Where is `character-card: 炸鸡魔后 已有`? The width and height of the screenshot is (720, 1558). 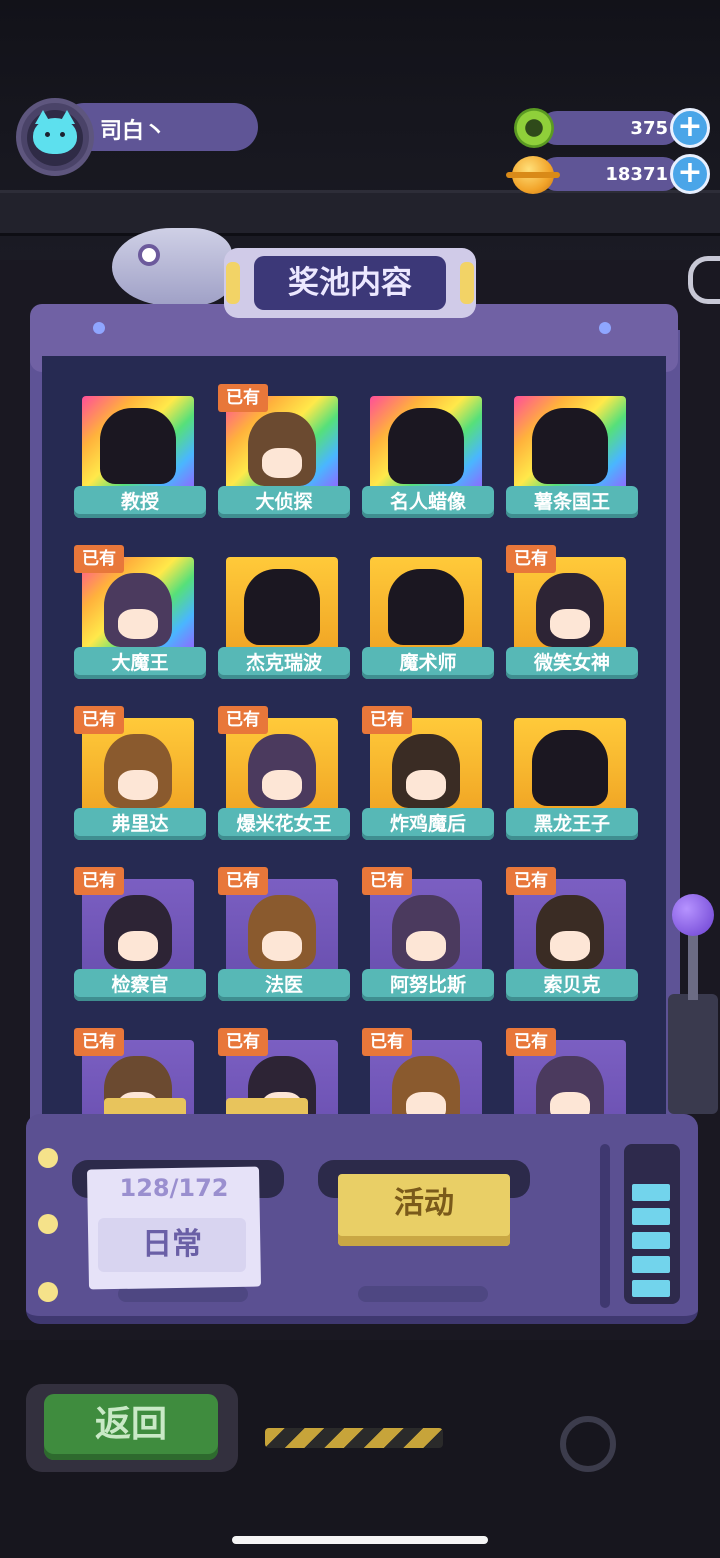 character-card: 炸鸡魔后 已有 is located at coordinates (427, 764).